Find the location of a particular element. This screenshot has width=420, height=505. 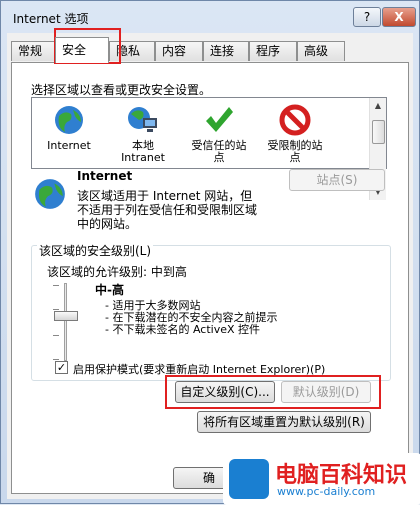

tab-general: 常规 is located at coordinates (33, 51).